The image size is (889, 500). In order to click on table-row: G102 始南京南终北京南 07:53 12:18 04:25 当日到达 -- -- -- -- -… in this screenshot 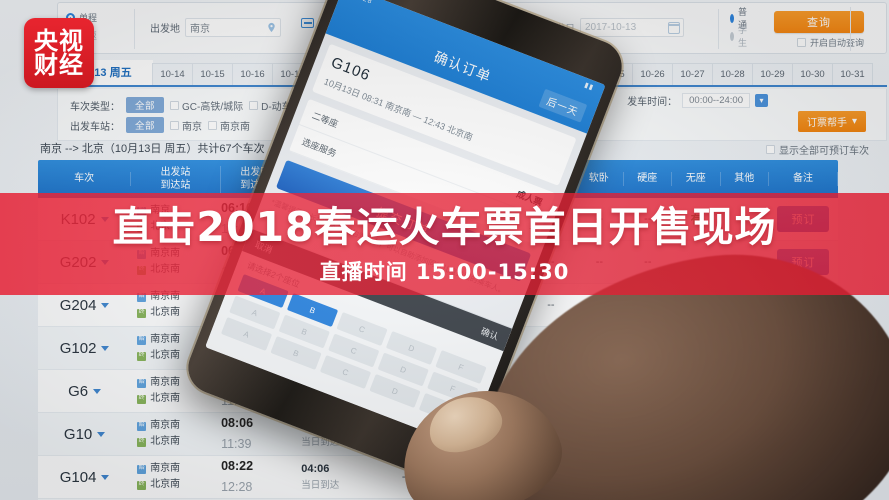, I will do `click(438, 348)`.